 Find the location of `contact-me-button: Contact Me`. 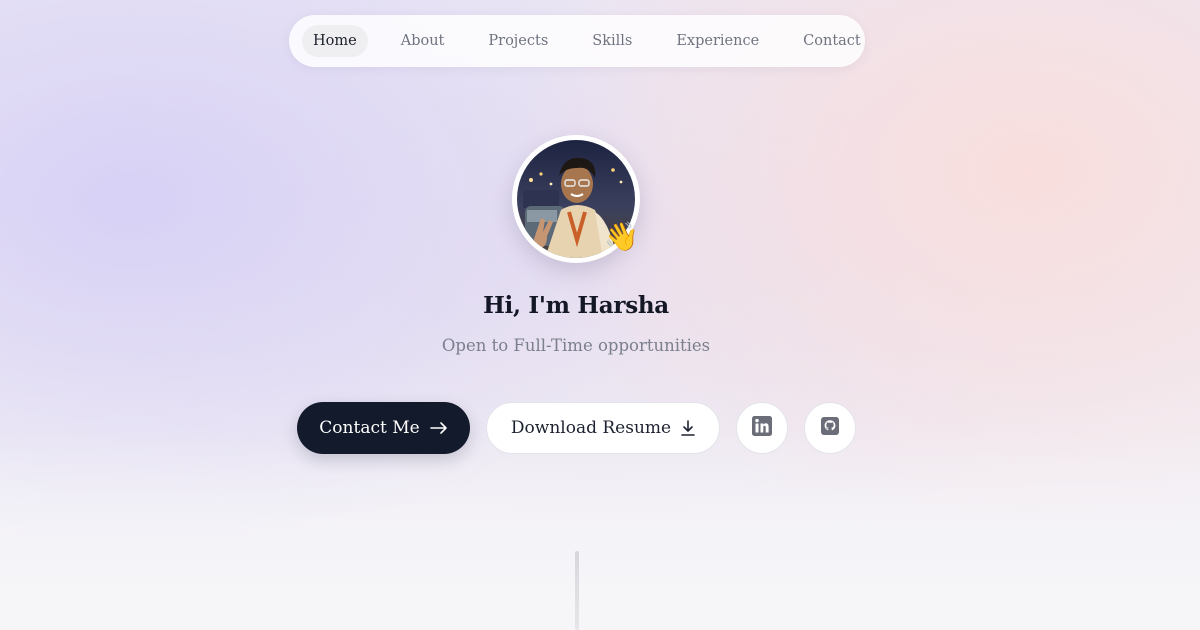

contact-me-button: Contact Me is located at coordinates (383, 428).